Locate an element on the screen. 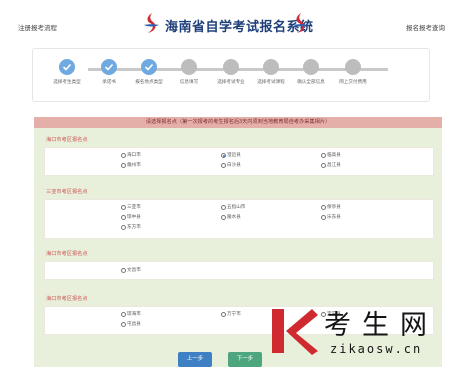 The width and height of the screenshot is (457, 367). step-4: 信息填写 is located at coordinates (189, 72).